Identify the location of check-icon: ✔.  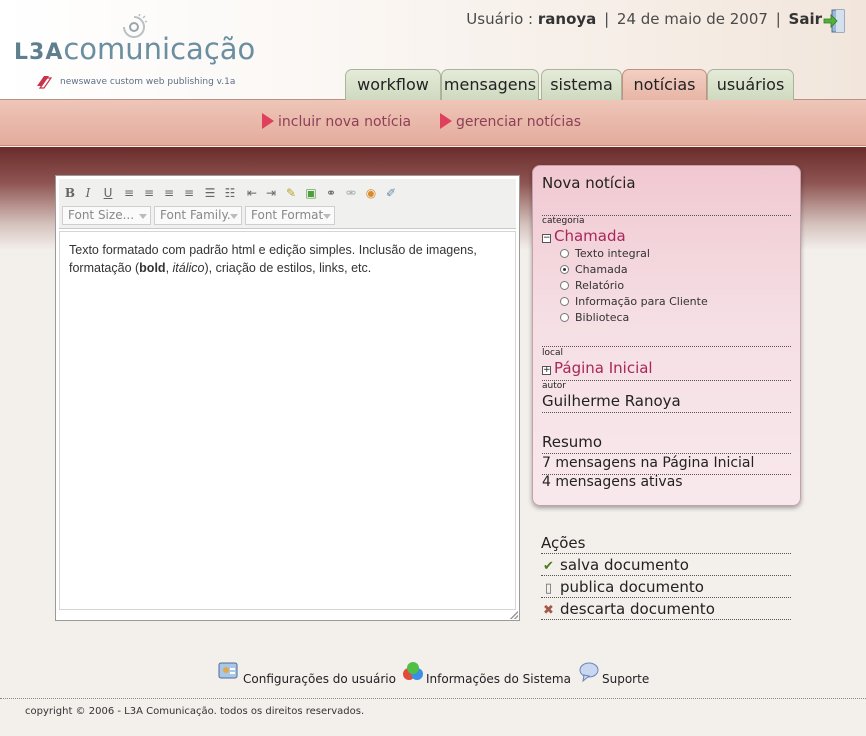
(548, 566).